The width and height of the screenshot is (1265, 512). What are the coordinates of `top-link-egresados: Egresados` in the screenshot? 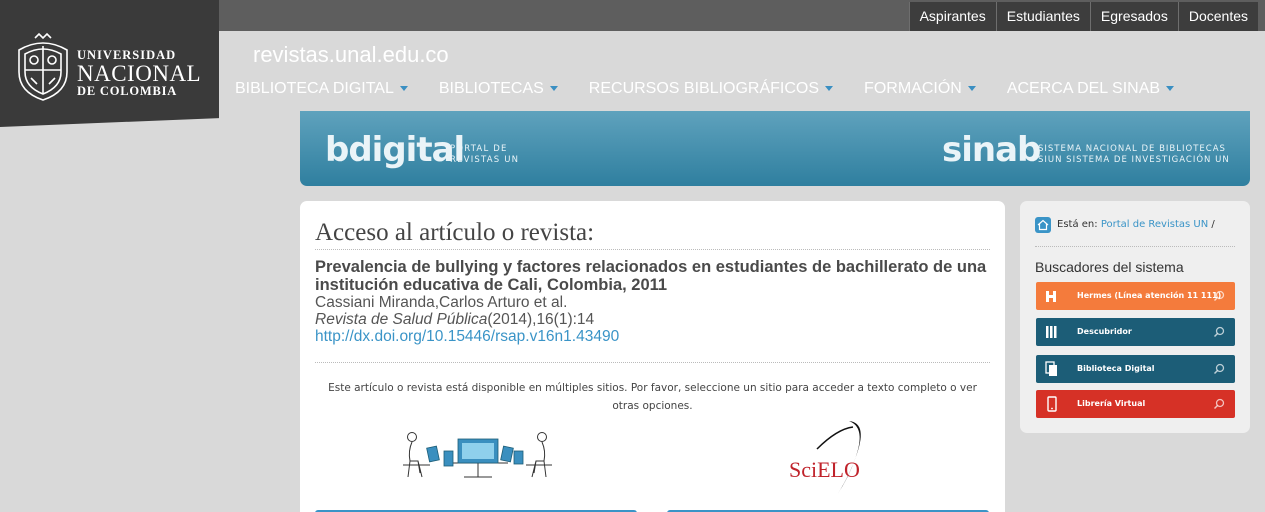 It's located at (1133, 16).